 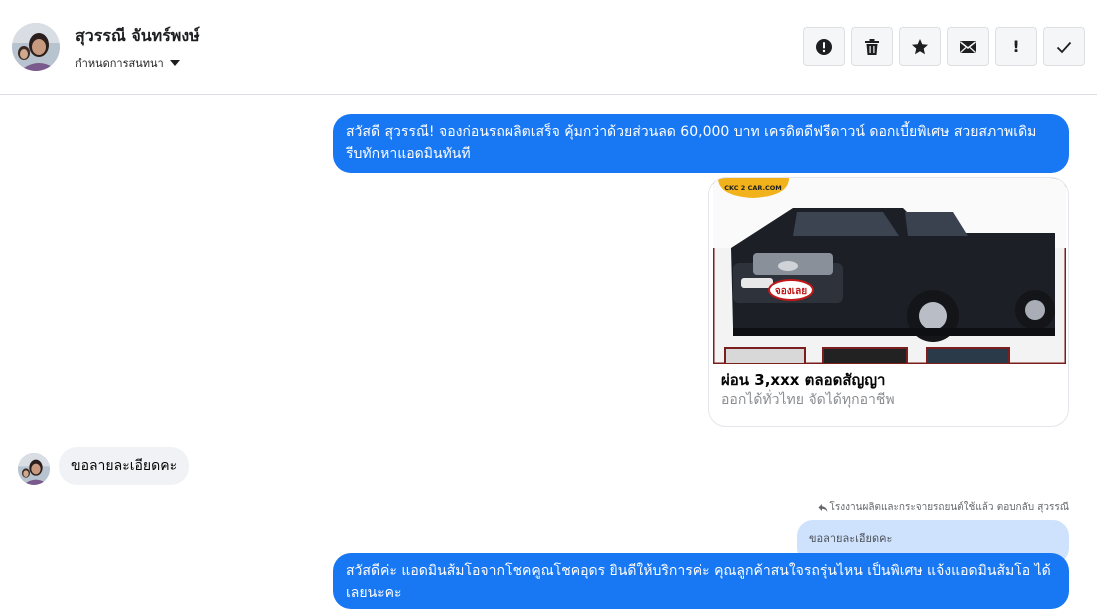 I want to click on card-subtitle: ออกได้ทั่วไทย จัดได้ทุกอาชีพ, so click(x=808, y=400).